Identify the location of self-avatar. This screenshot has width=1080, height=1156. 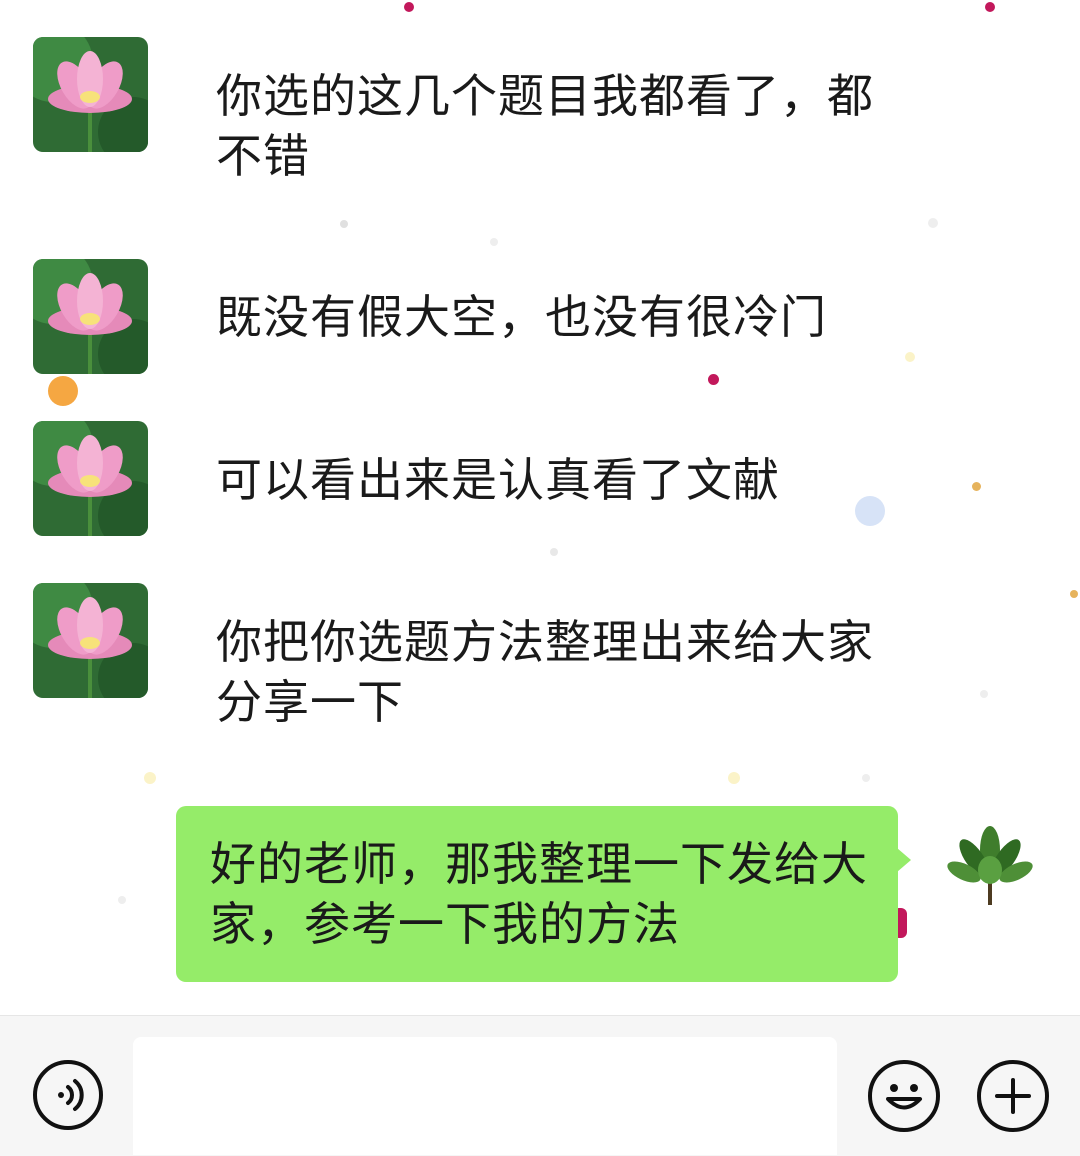
(990, 866).